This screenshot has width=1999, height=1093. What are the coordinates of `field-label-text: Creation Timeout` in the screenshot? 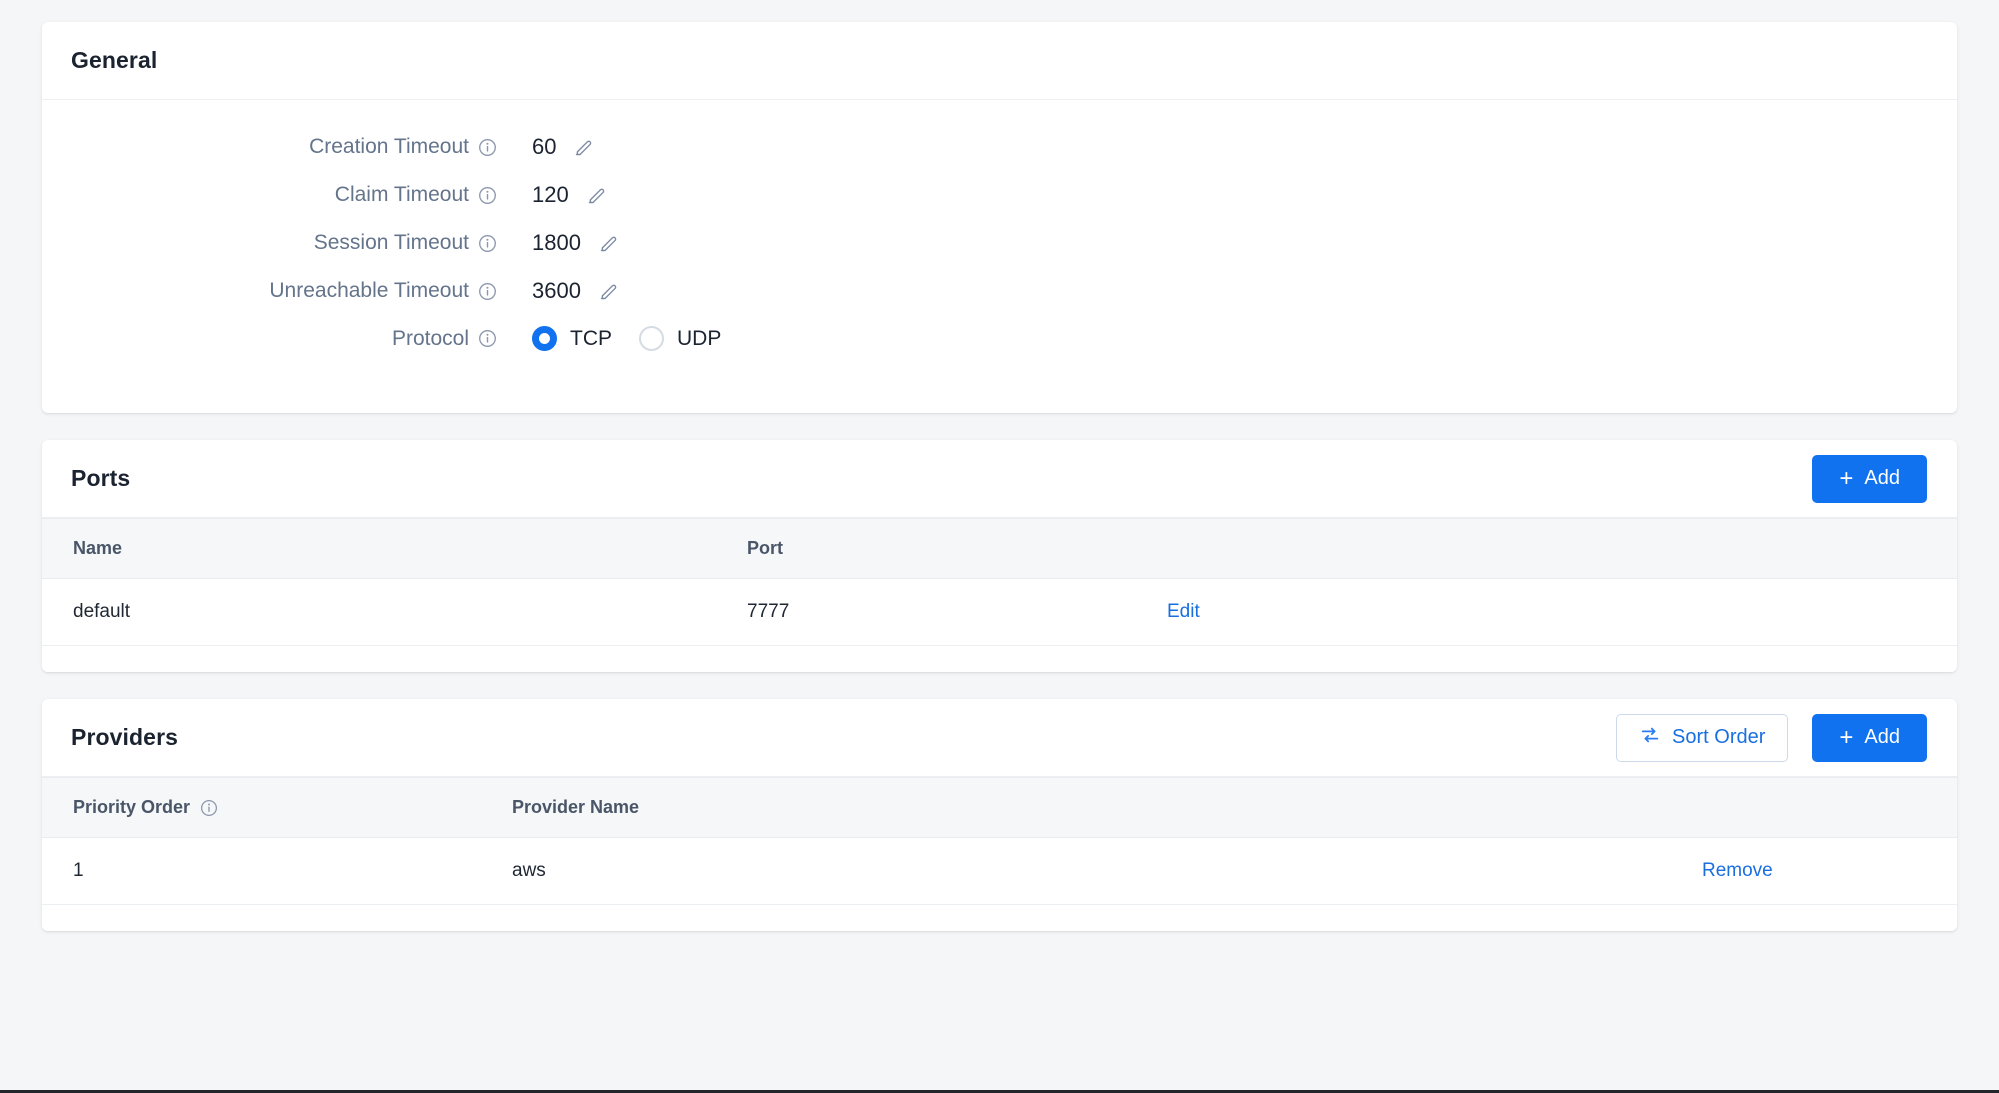 It's located at (389, 146).